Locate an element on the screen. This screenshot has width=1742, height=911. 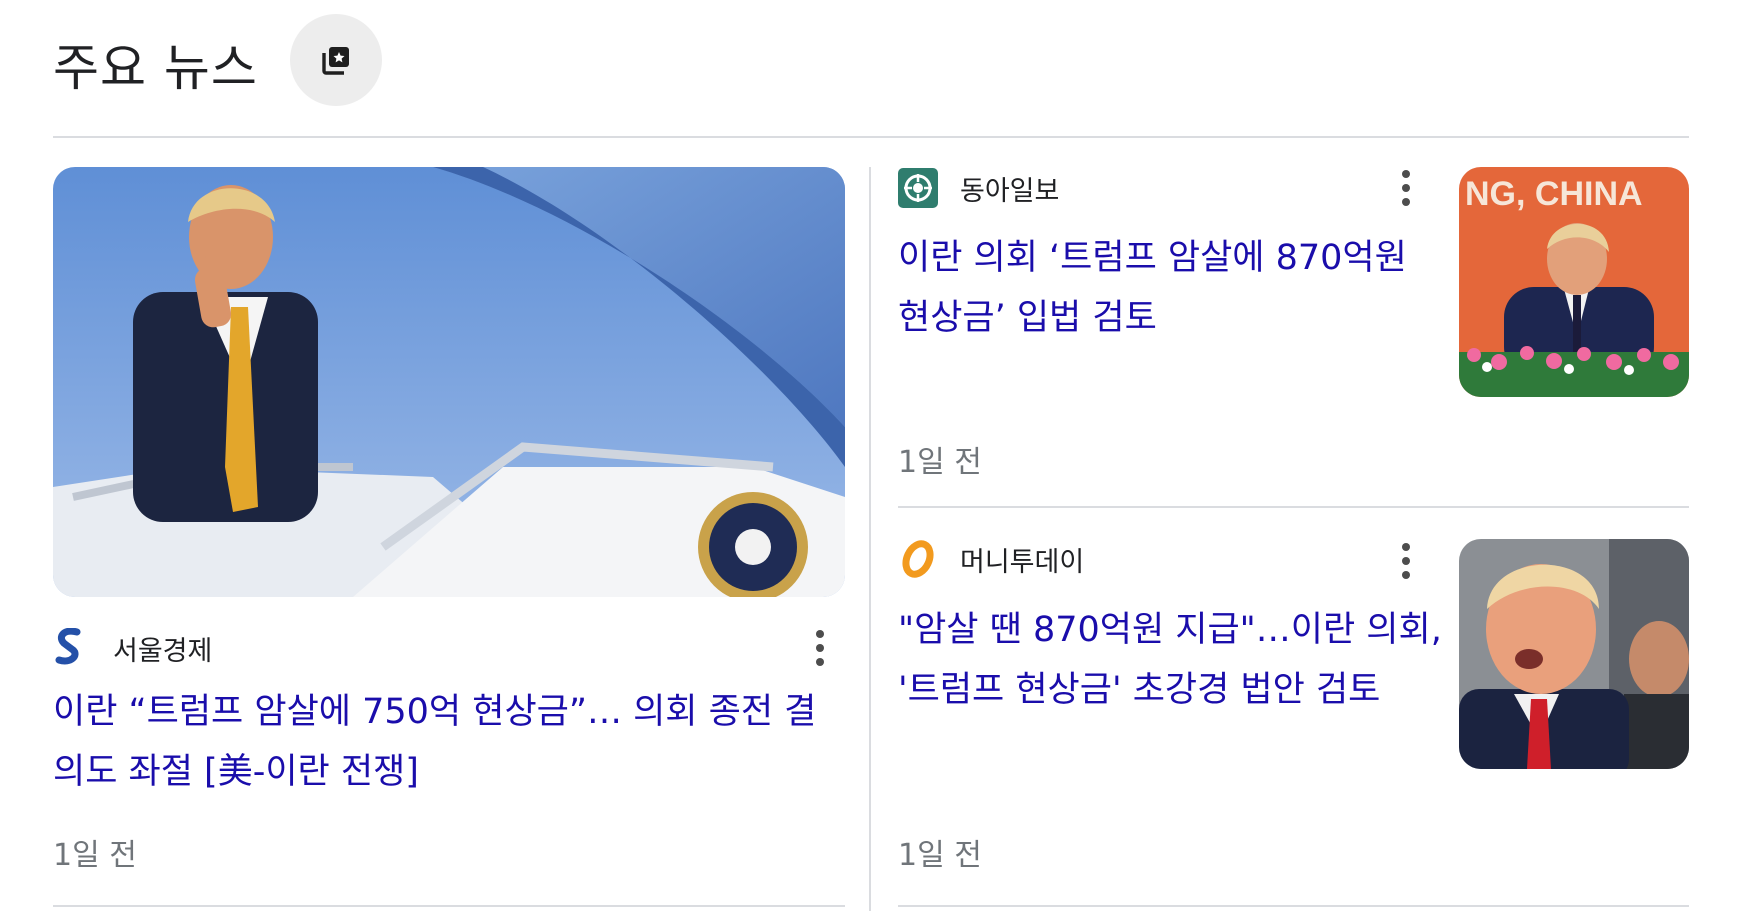
source-name: 서울경제 is located at coordinates (163, 651).